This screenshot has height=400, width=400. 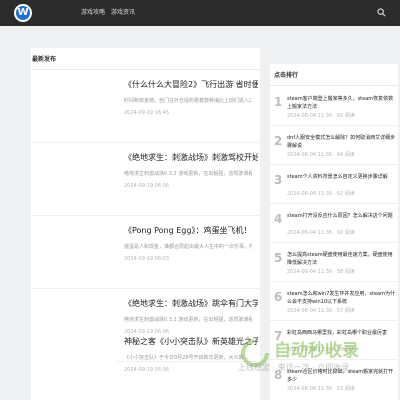 What do you see at coordinates (278, 297) in the screenshot?
I see `rank-number: 6` at bounding box center [278, 297].